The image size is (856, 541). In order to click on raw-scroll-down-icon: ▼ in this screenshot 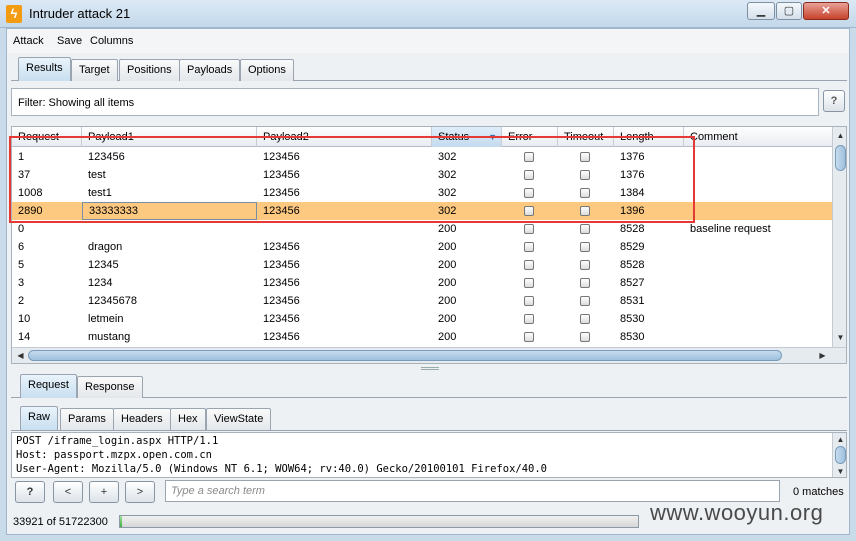, I will do `click(840, 471)`.